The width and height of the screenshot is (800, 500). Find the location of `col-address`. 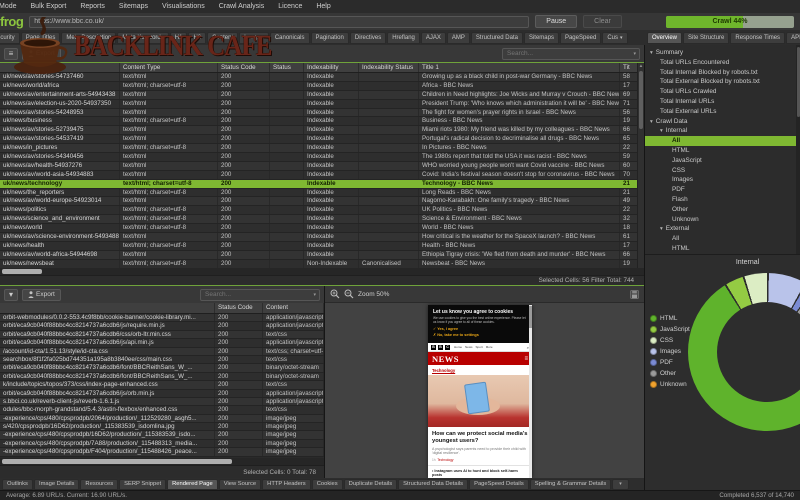

col-address is located at coordinates (60, 67).